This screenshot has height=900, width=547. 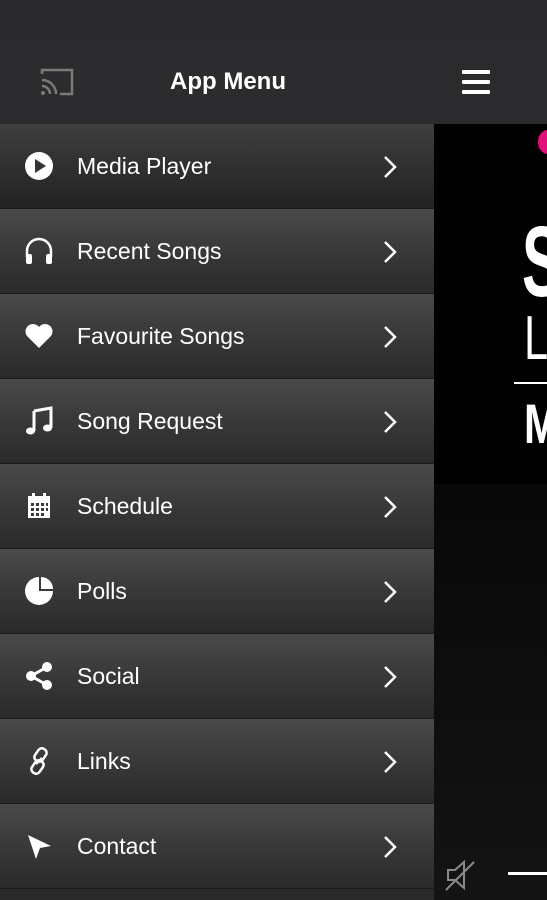 I want to click on banner-accent-dot, so click(x=542, y=142).